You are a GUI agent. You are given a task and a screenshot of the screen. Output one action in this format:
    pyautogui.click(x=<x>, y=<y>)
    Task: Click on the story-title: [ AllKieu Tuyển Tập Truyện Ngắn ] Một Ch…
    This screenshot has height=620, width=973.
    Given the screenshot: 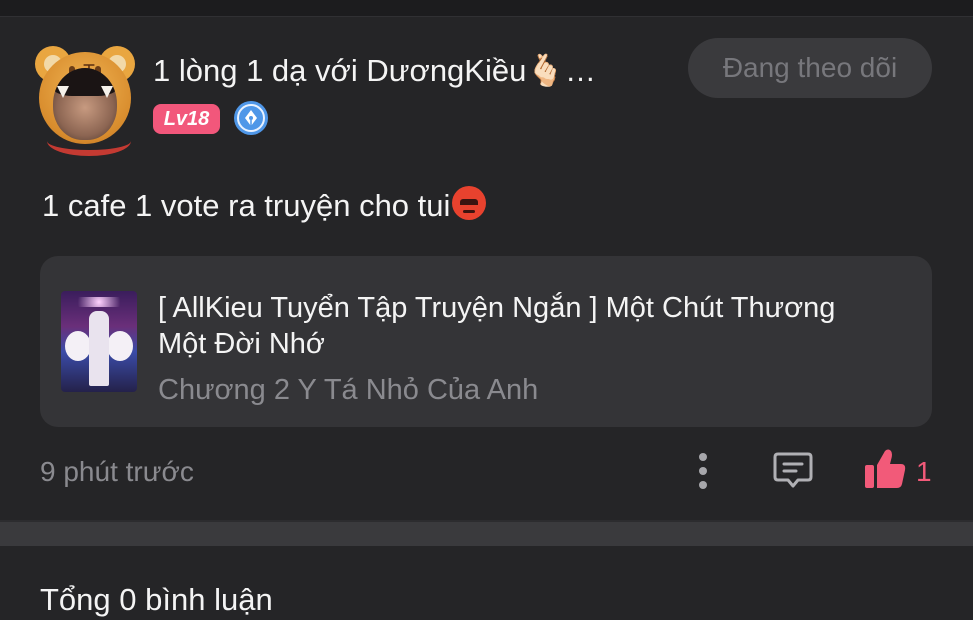 What is the action you would take?
    pyautogui.click(x=497, y=326)
    